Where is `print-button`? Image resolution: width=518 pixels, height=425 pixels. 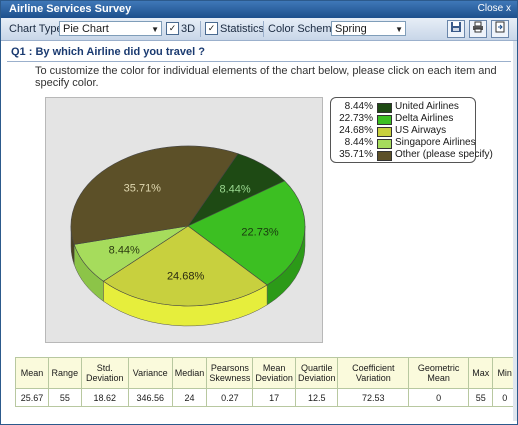 print-button is located at coordinates (478, 29).